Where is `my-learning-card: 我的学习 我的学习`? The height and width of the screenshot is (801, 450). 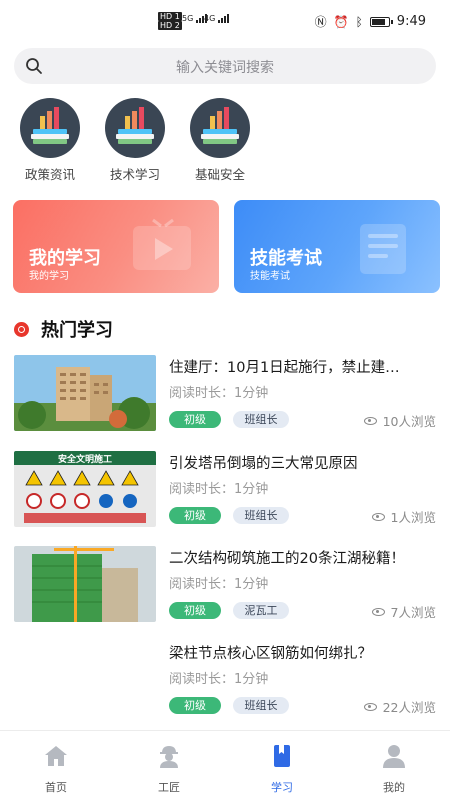 my-learning-card: 我的学习 我的学习 is located at coordinates (116, 246).